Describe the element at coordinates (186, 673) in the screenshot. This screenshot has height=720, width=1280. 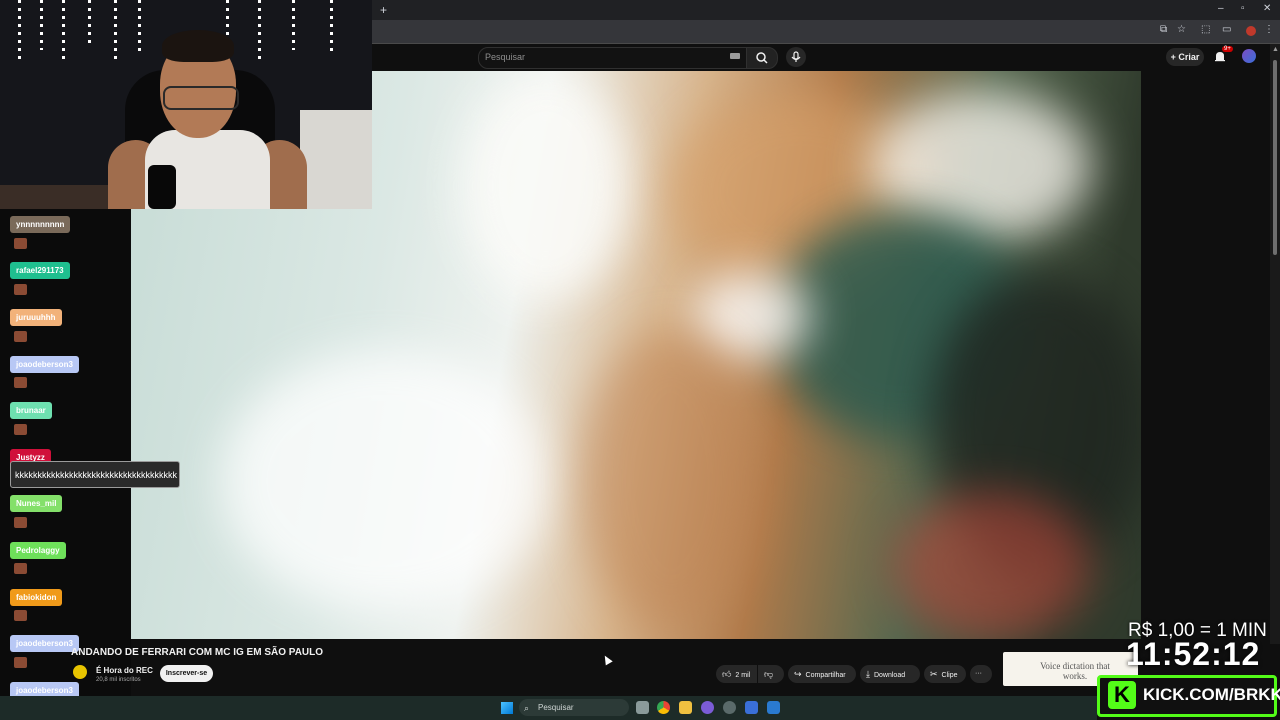
I see `subscribe-button: Inscrever-se` at that location.